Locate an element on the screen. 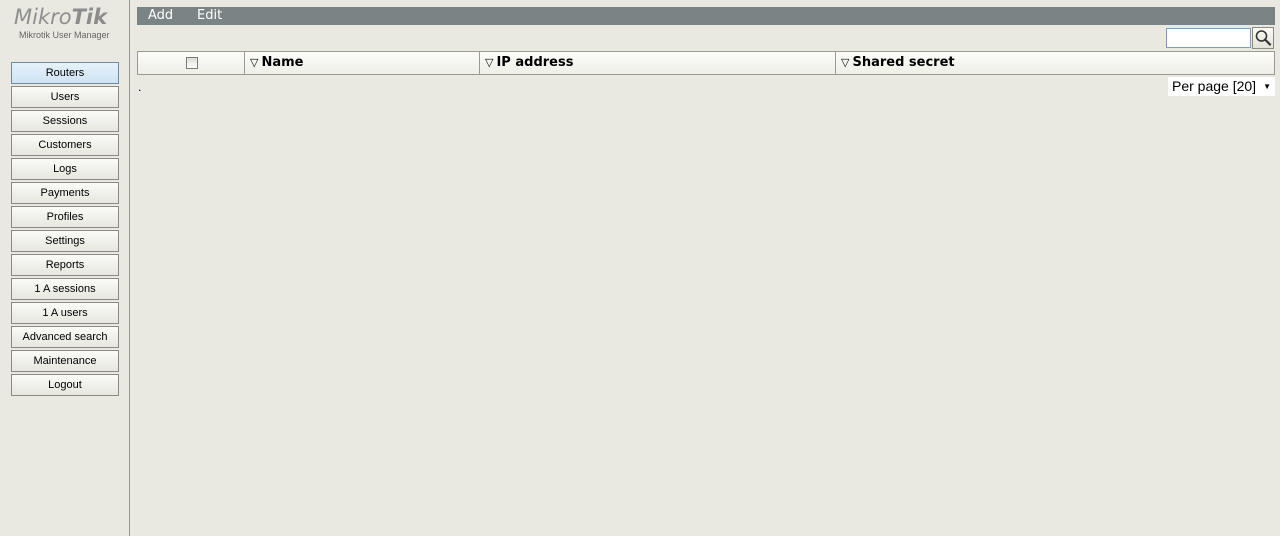 Image resolution: width=1280 pixels, height=536 pixels. column-header-ip-address: ▽ IP address is located at coordinates (658, 63).